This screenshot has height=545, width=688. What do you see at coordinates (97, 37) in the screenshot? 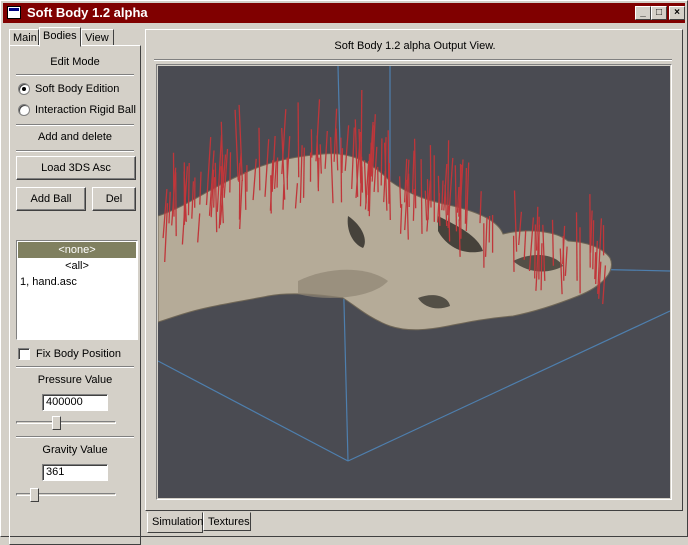
I see `tab-view: View` at bounding box center [97, 37].